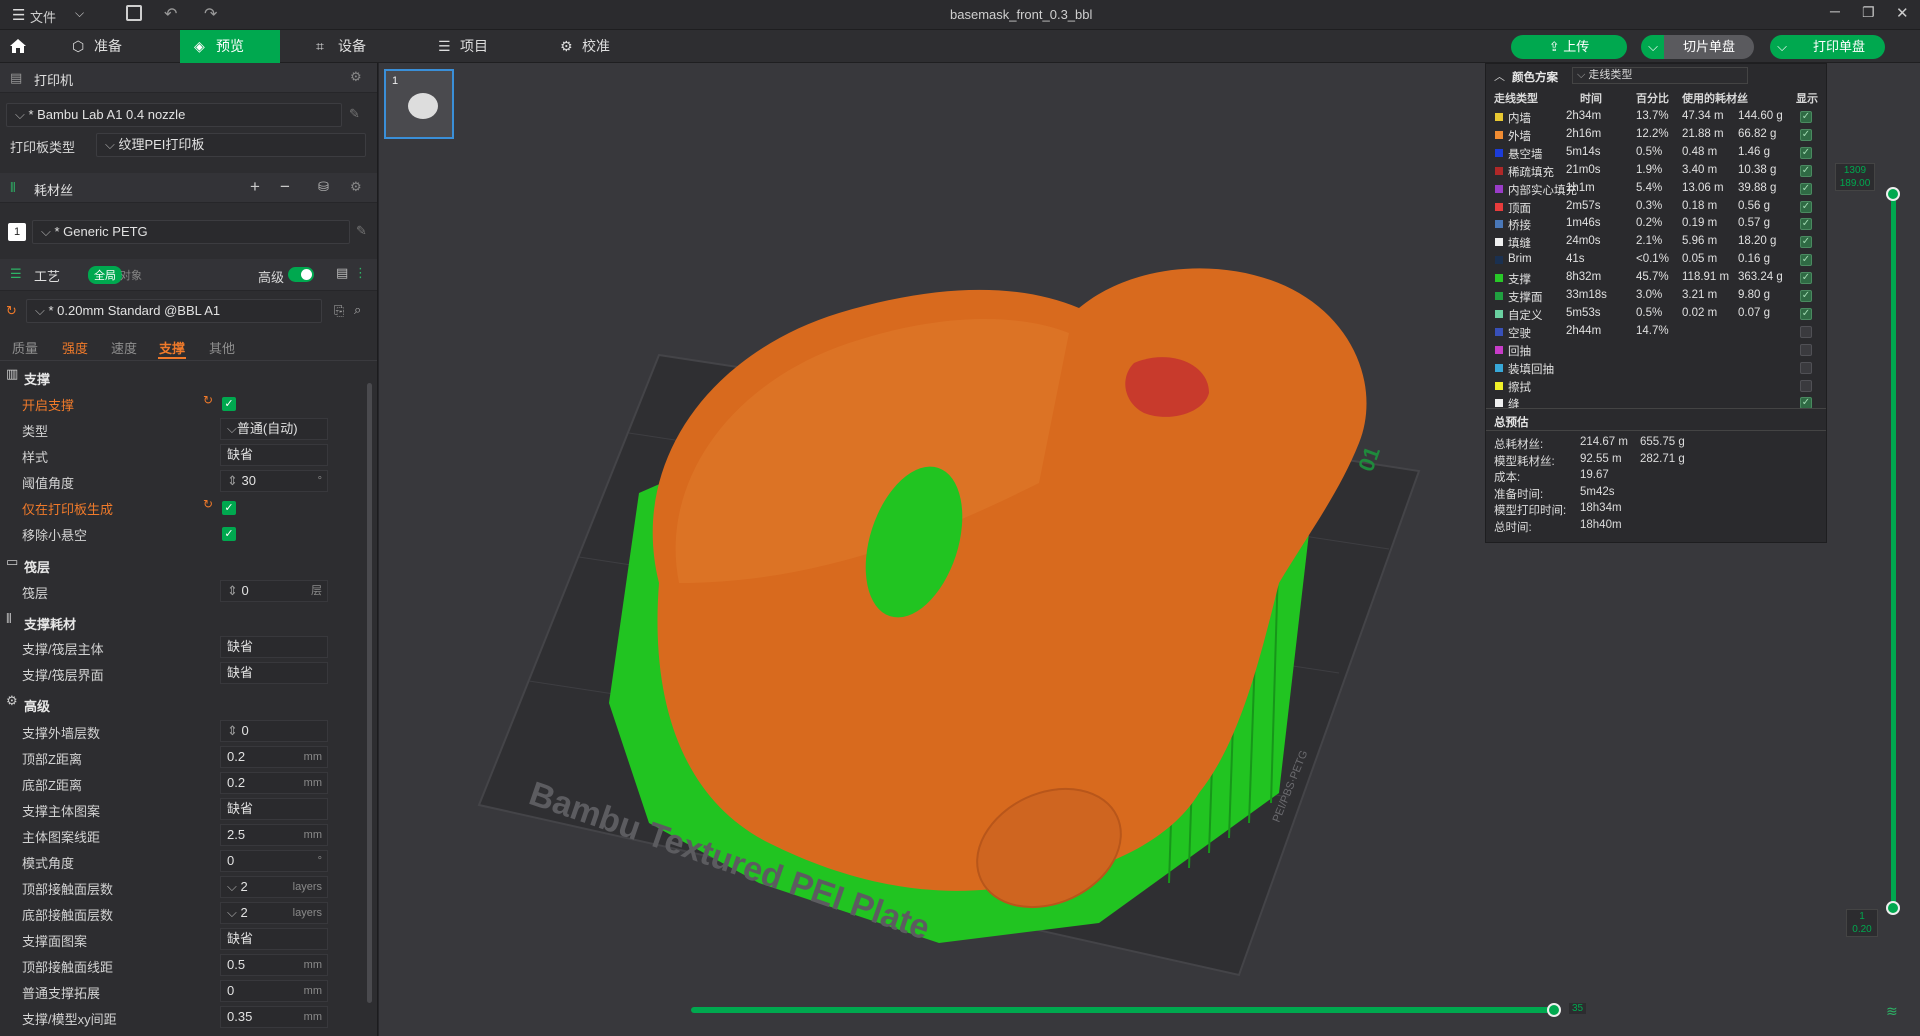  What do you see at coordinates (1652, 99) in the screenshot?
I see `header-percent: 百分比` at bounding box center [1652, 99].